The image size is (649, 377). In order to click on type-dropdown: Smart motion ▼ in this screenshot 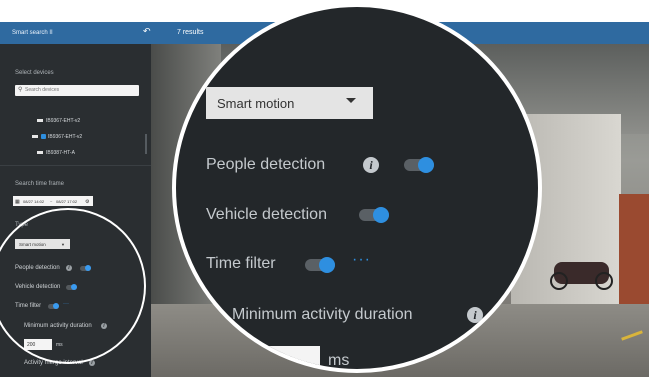, I will do `click(42, 244)`.